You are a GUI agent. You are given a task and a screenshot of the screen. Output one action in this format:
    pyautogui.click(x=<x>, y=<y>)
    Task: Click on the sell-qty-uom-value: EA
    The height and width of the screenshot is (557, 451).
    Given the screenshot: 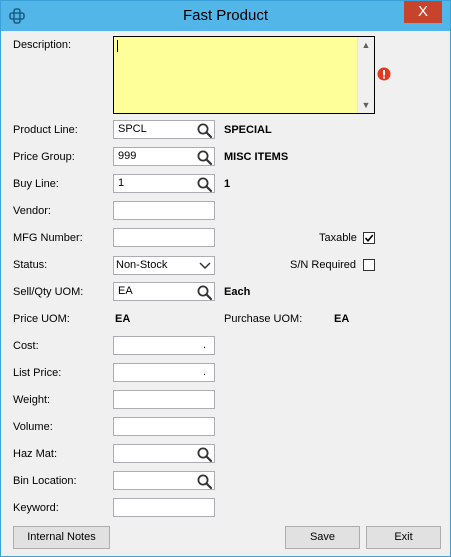 What is the action you would take?
    pyautogui.click(x=125, y=291)
    